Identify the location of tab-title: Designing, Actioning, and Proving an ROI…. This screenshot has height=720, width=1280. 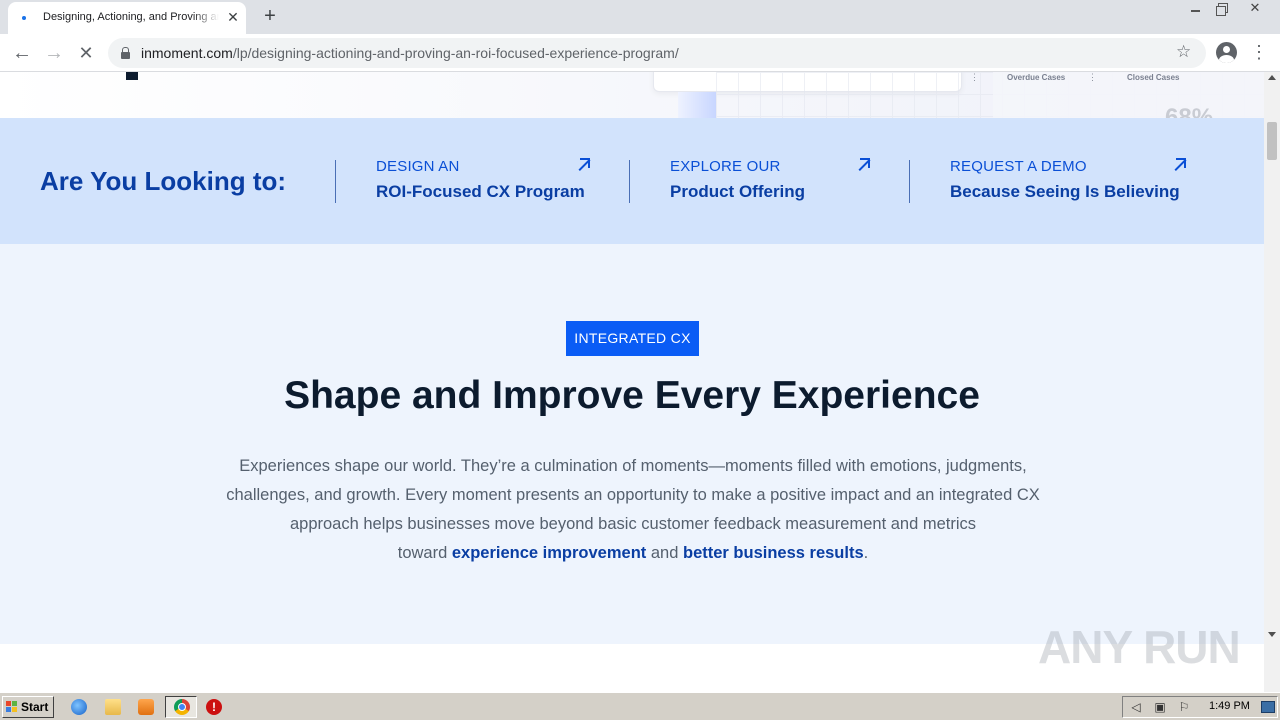
(131, 17).